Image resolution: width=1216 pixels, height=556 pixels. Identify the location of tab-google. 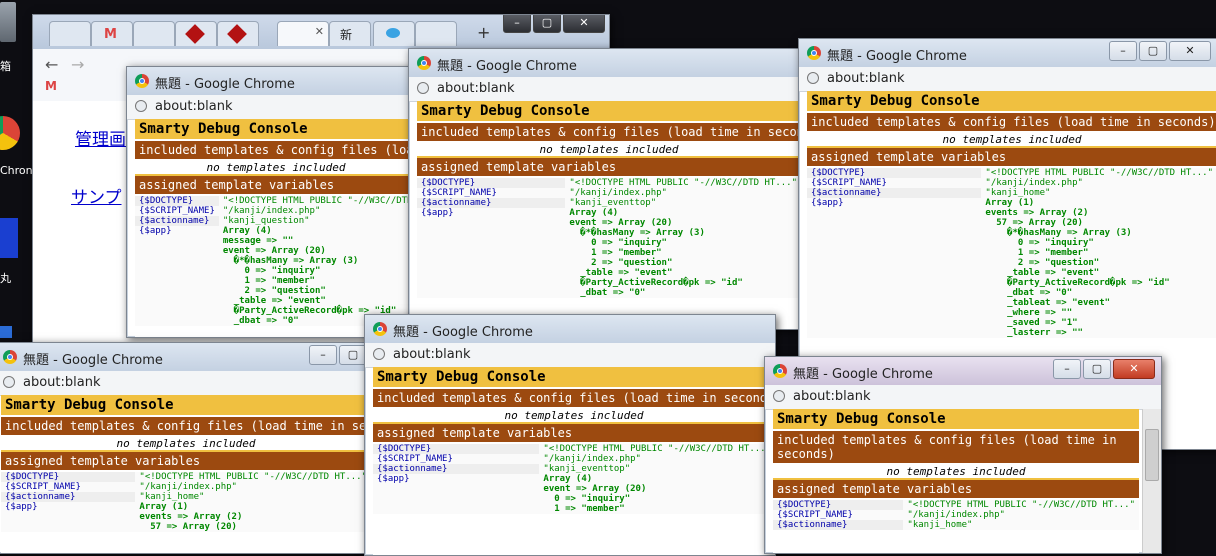
(436, 33).